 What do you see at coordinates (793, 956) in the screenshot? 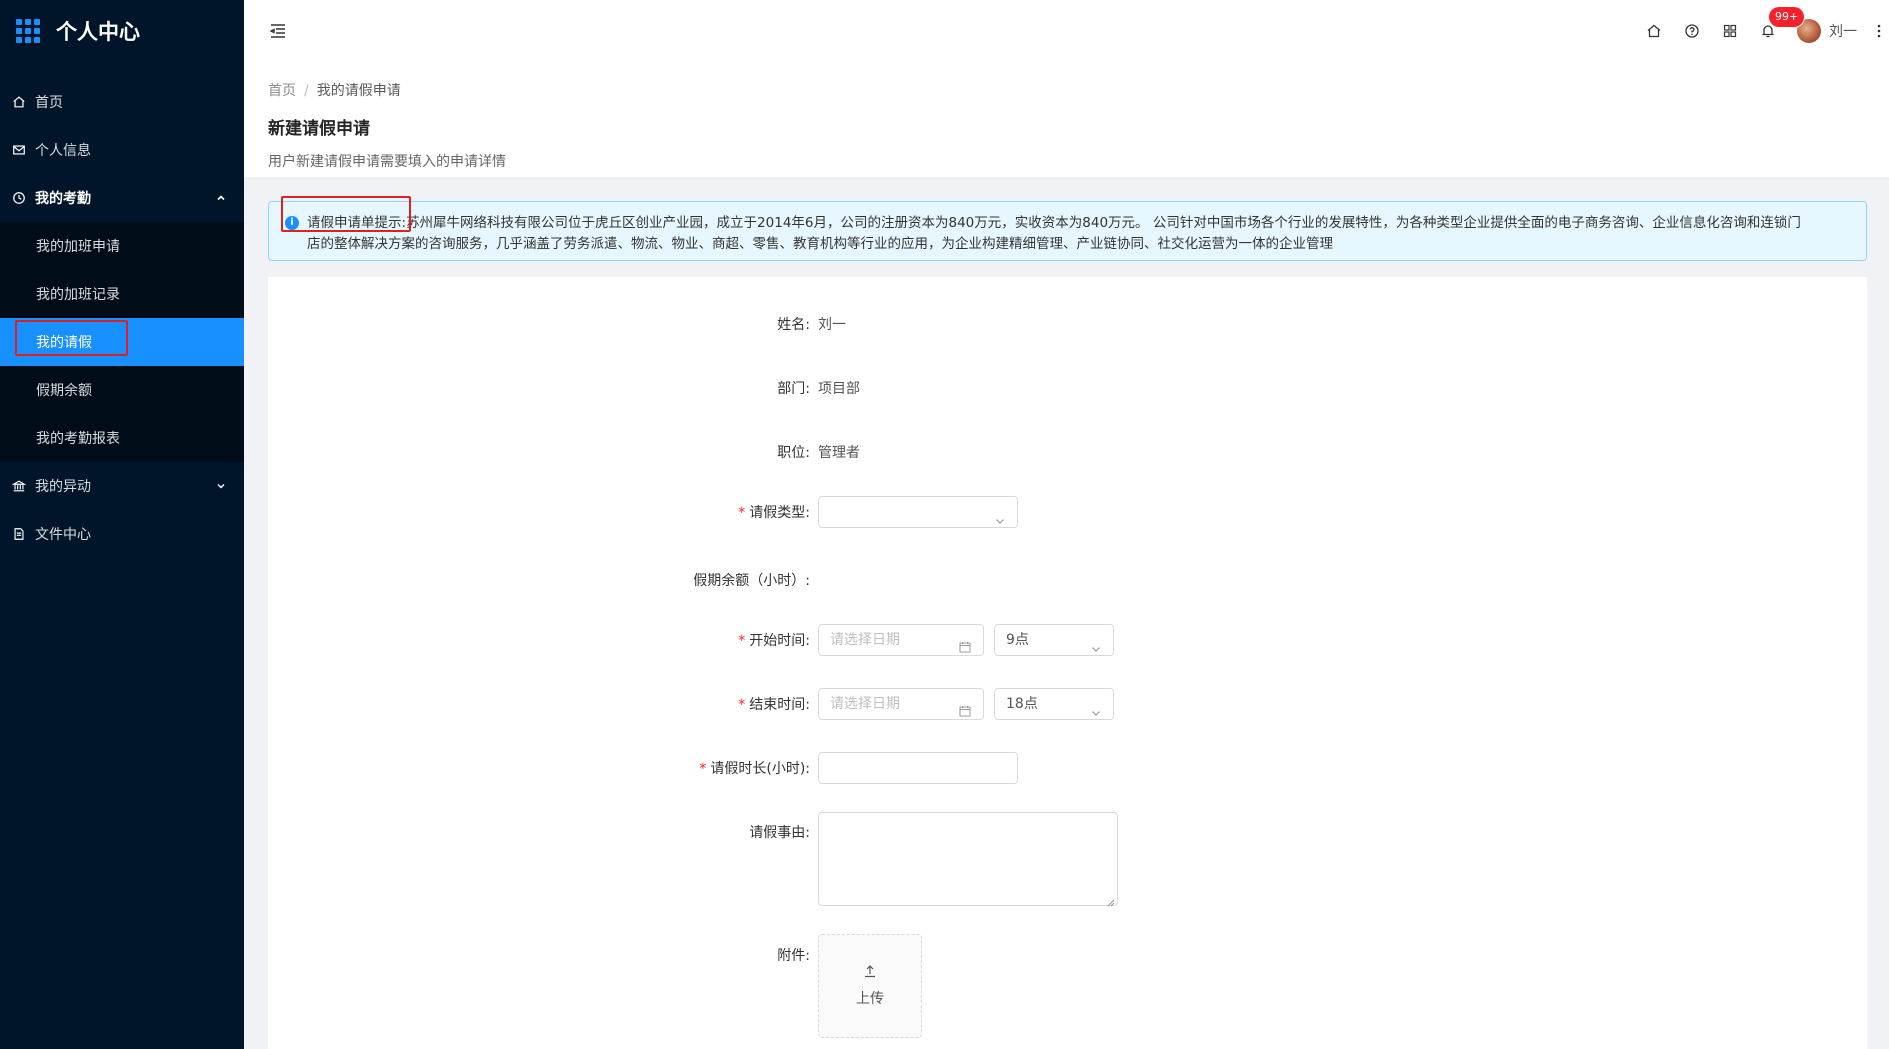
I see `attachment-label: 附件:` at bounding box center [793, 956].